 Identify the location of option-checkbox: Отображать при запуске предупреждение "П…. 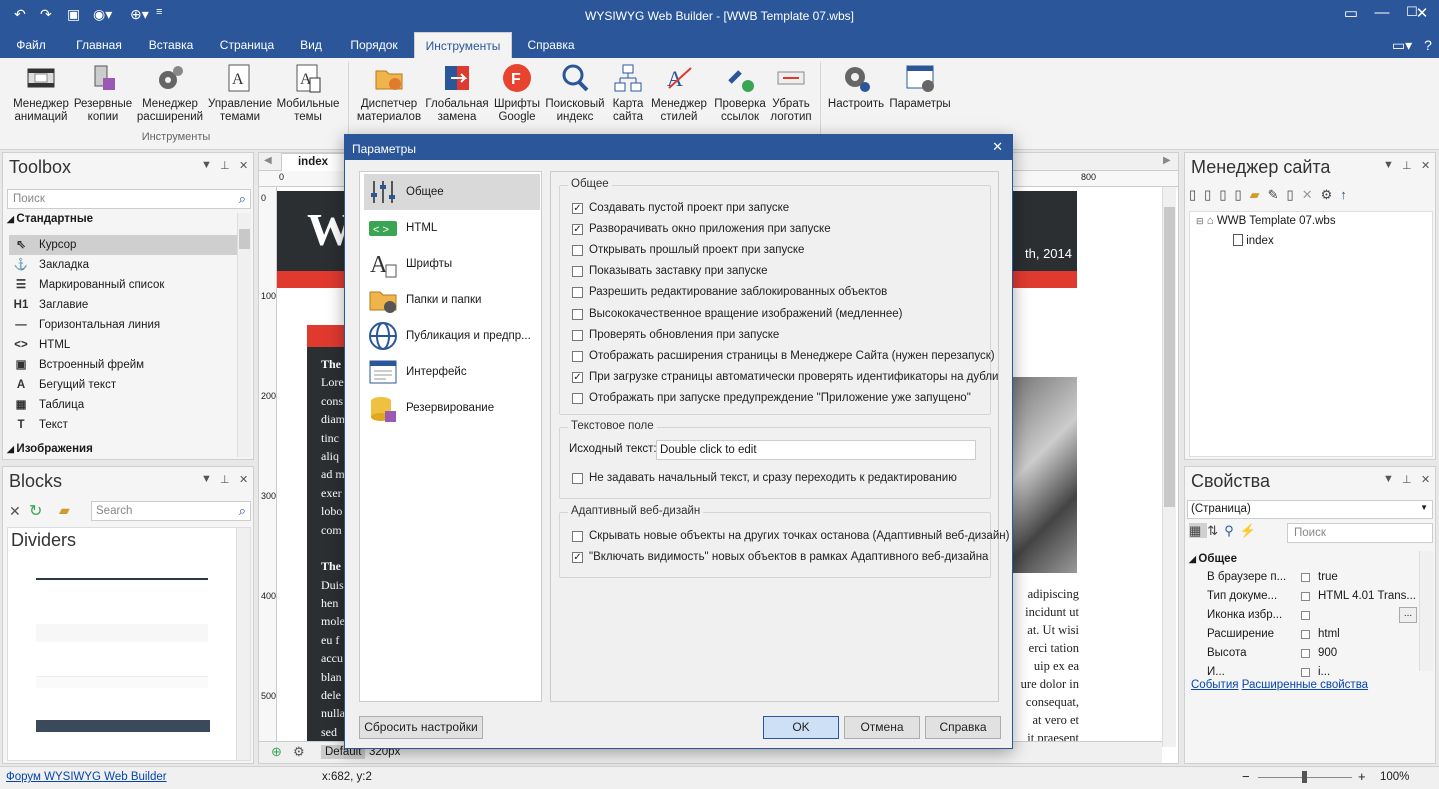
(771, 398).